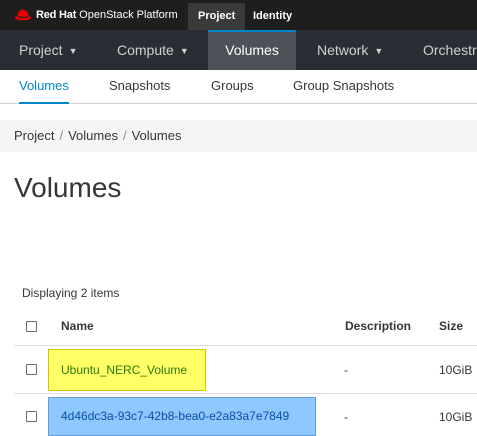 This screenshot has width=477, height=436. I want to click on brand-logo: Red Hat OpenStack Platform, so click(96, 15).